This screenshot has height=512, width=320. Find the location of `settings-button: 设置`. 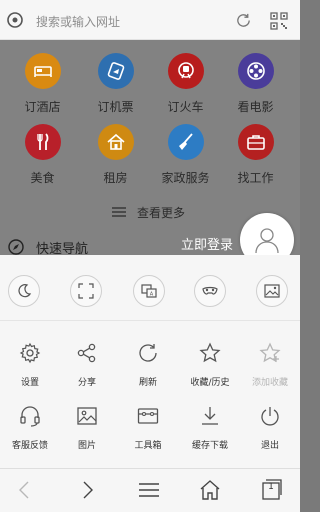

settings-button: 设置 is located at coordinates (30, 374).